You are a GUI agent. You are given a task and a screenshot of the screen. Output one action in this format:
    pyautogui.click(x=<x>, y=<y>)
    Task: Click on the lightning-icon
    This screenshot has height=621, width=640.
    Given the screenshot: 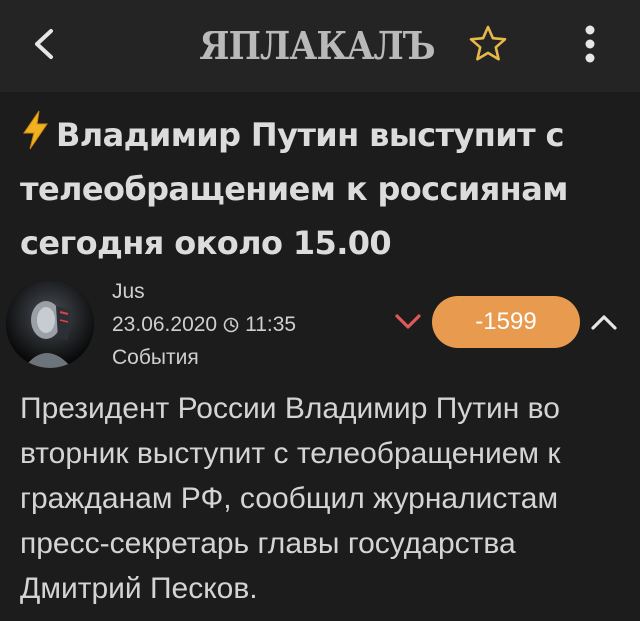 What is the action you would take?
    pyautogui.click(x=35, y=130)
    